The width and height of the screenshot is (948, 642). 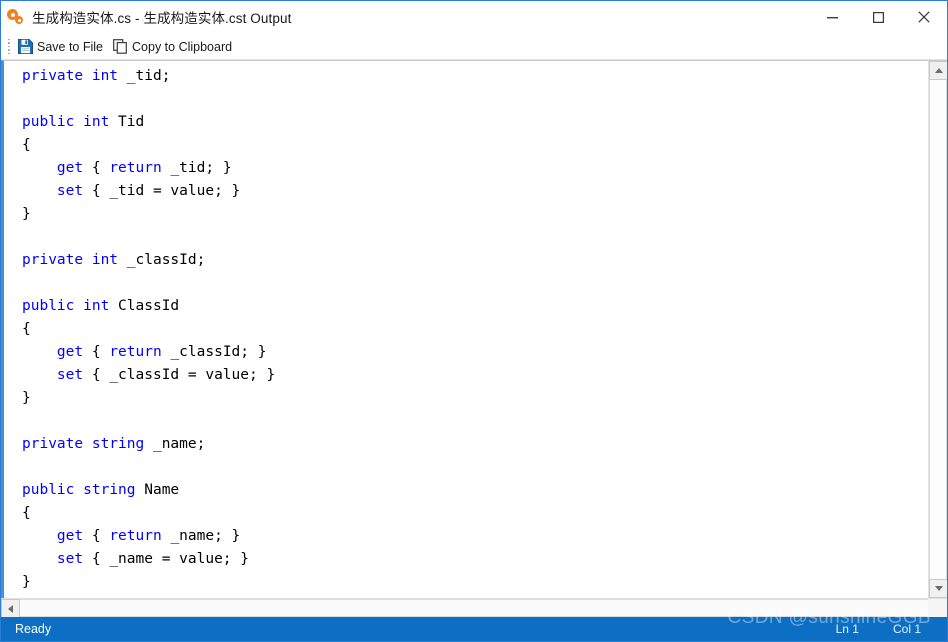 I want to click on maximize-button, so click(x=878, y=17).